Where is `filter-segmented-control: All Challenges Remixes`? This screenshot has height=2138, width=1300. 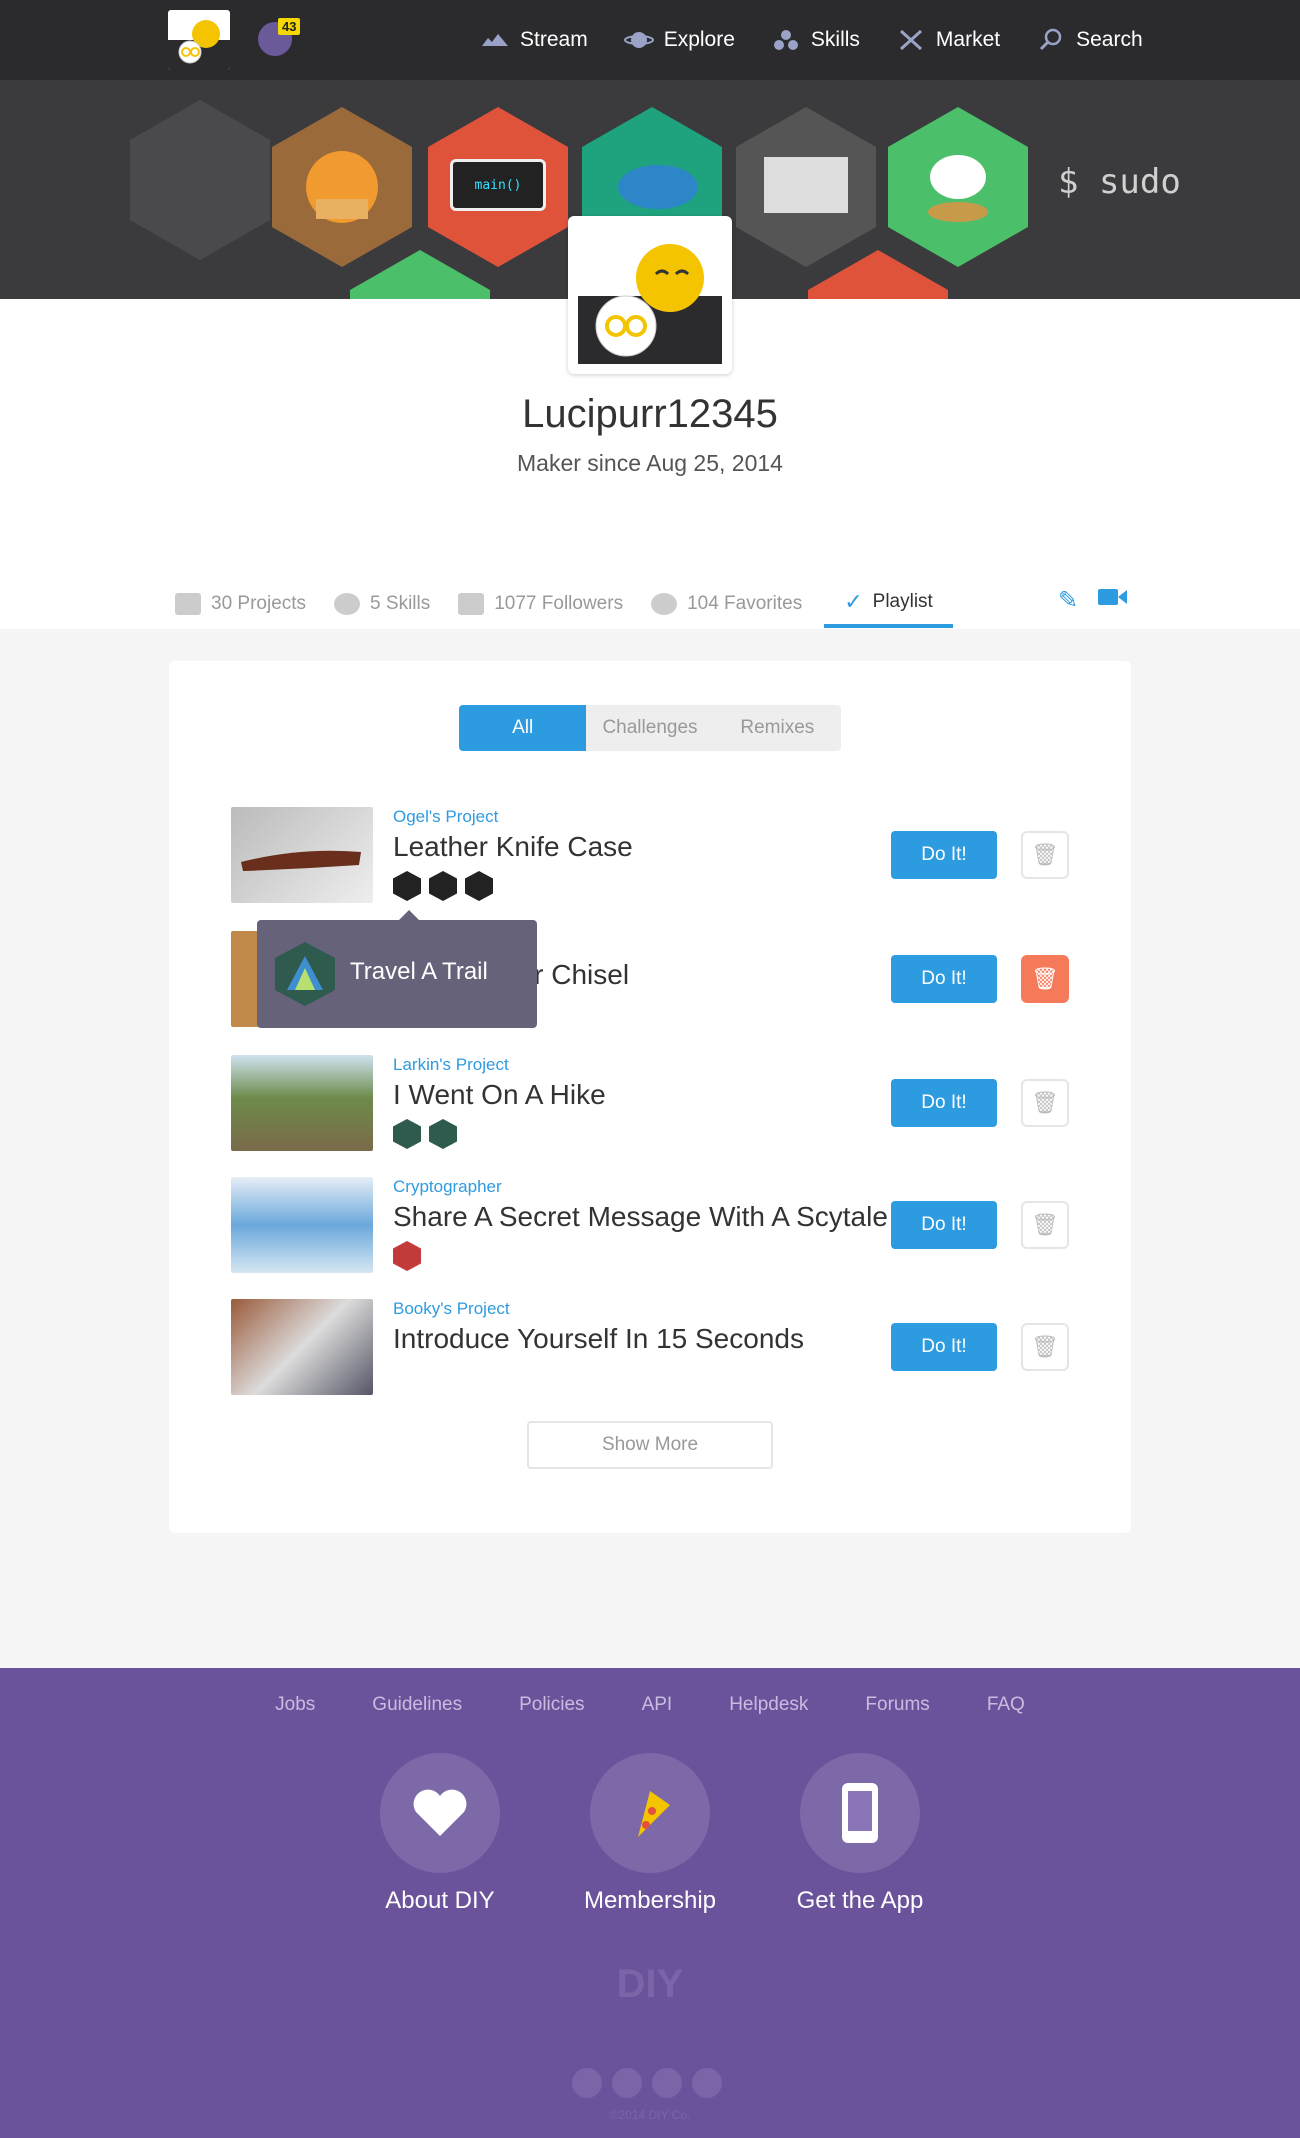
filter-segmented-control: All Challenges Remixes is located at coordinates (650, 728).